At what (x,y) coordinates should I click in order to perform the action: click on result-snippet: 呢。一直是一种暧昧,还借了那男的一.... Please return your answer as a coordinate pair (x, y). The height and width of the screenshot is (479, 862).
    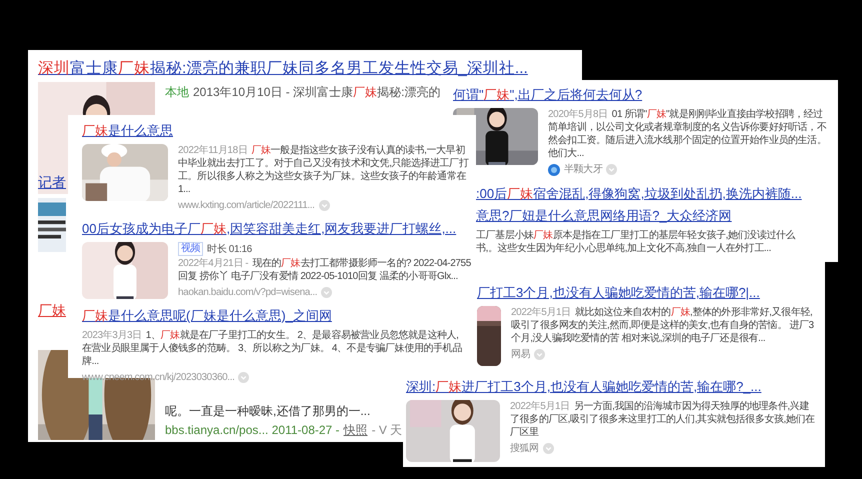
    Looking at the image, I should click on (268, 411).